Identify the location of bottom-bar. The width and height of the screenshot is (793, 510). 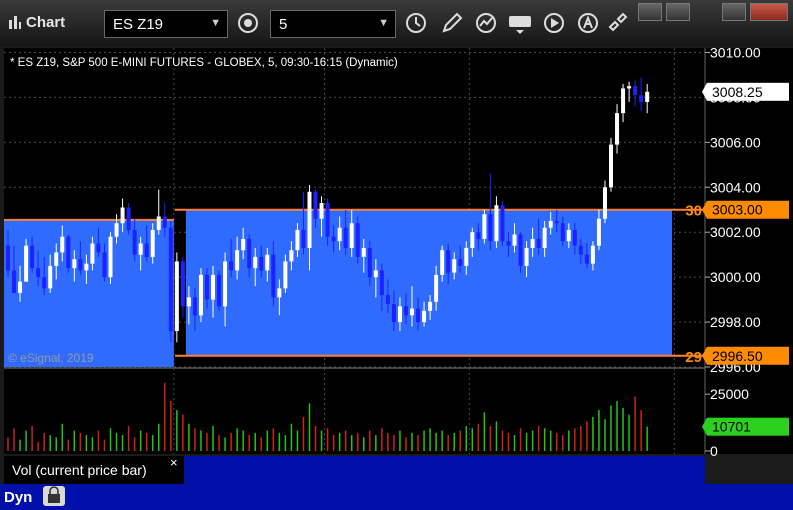
(396, 497).